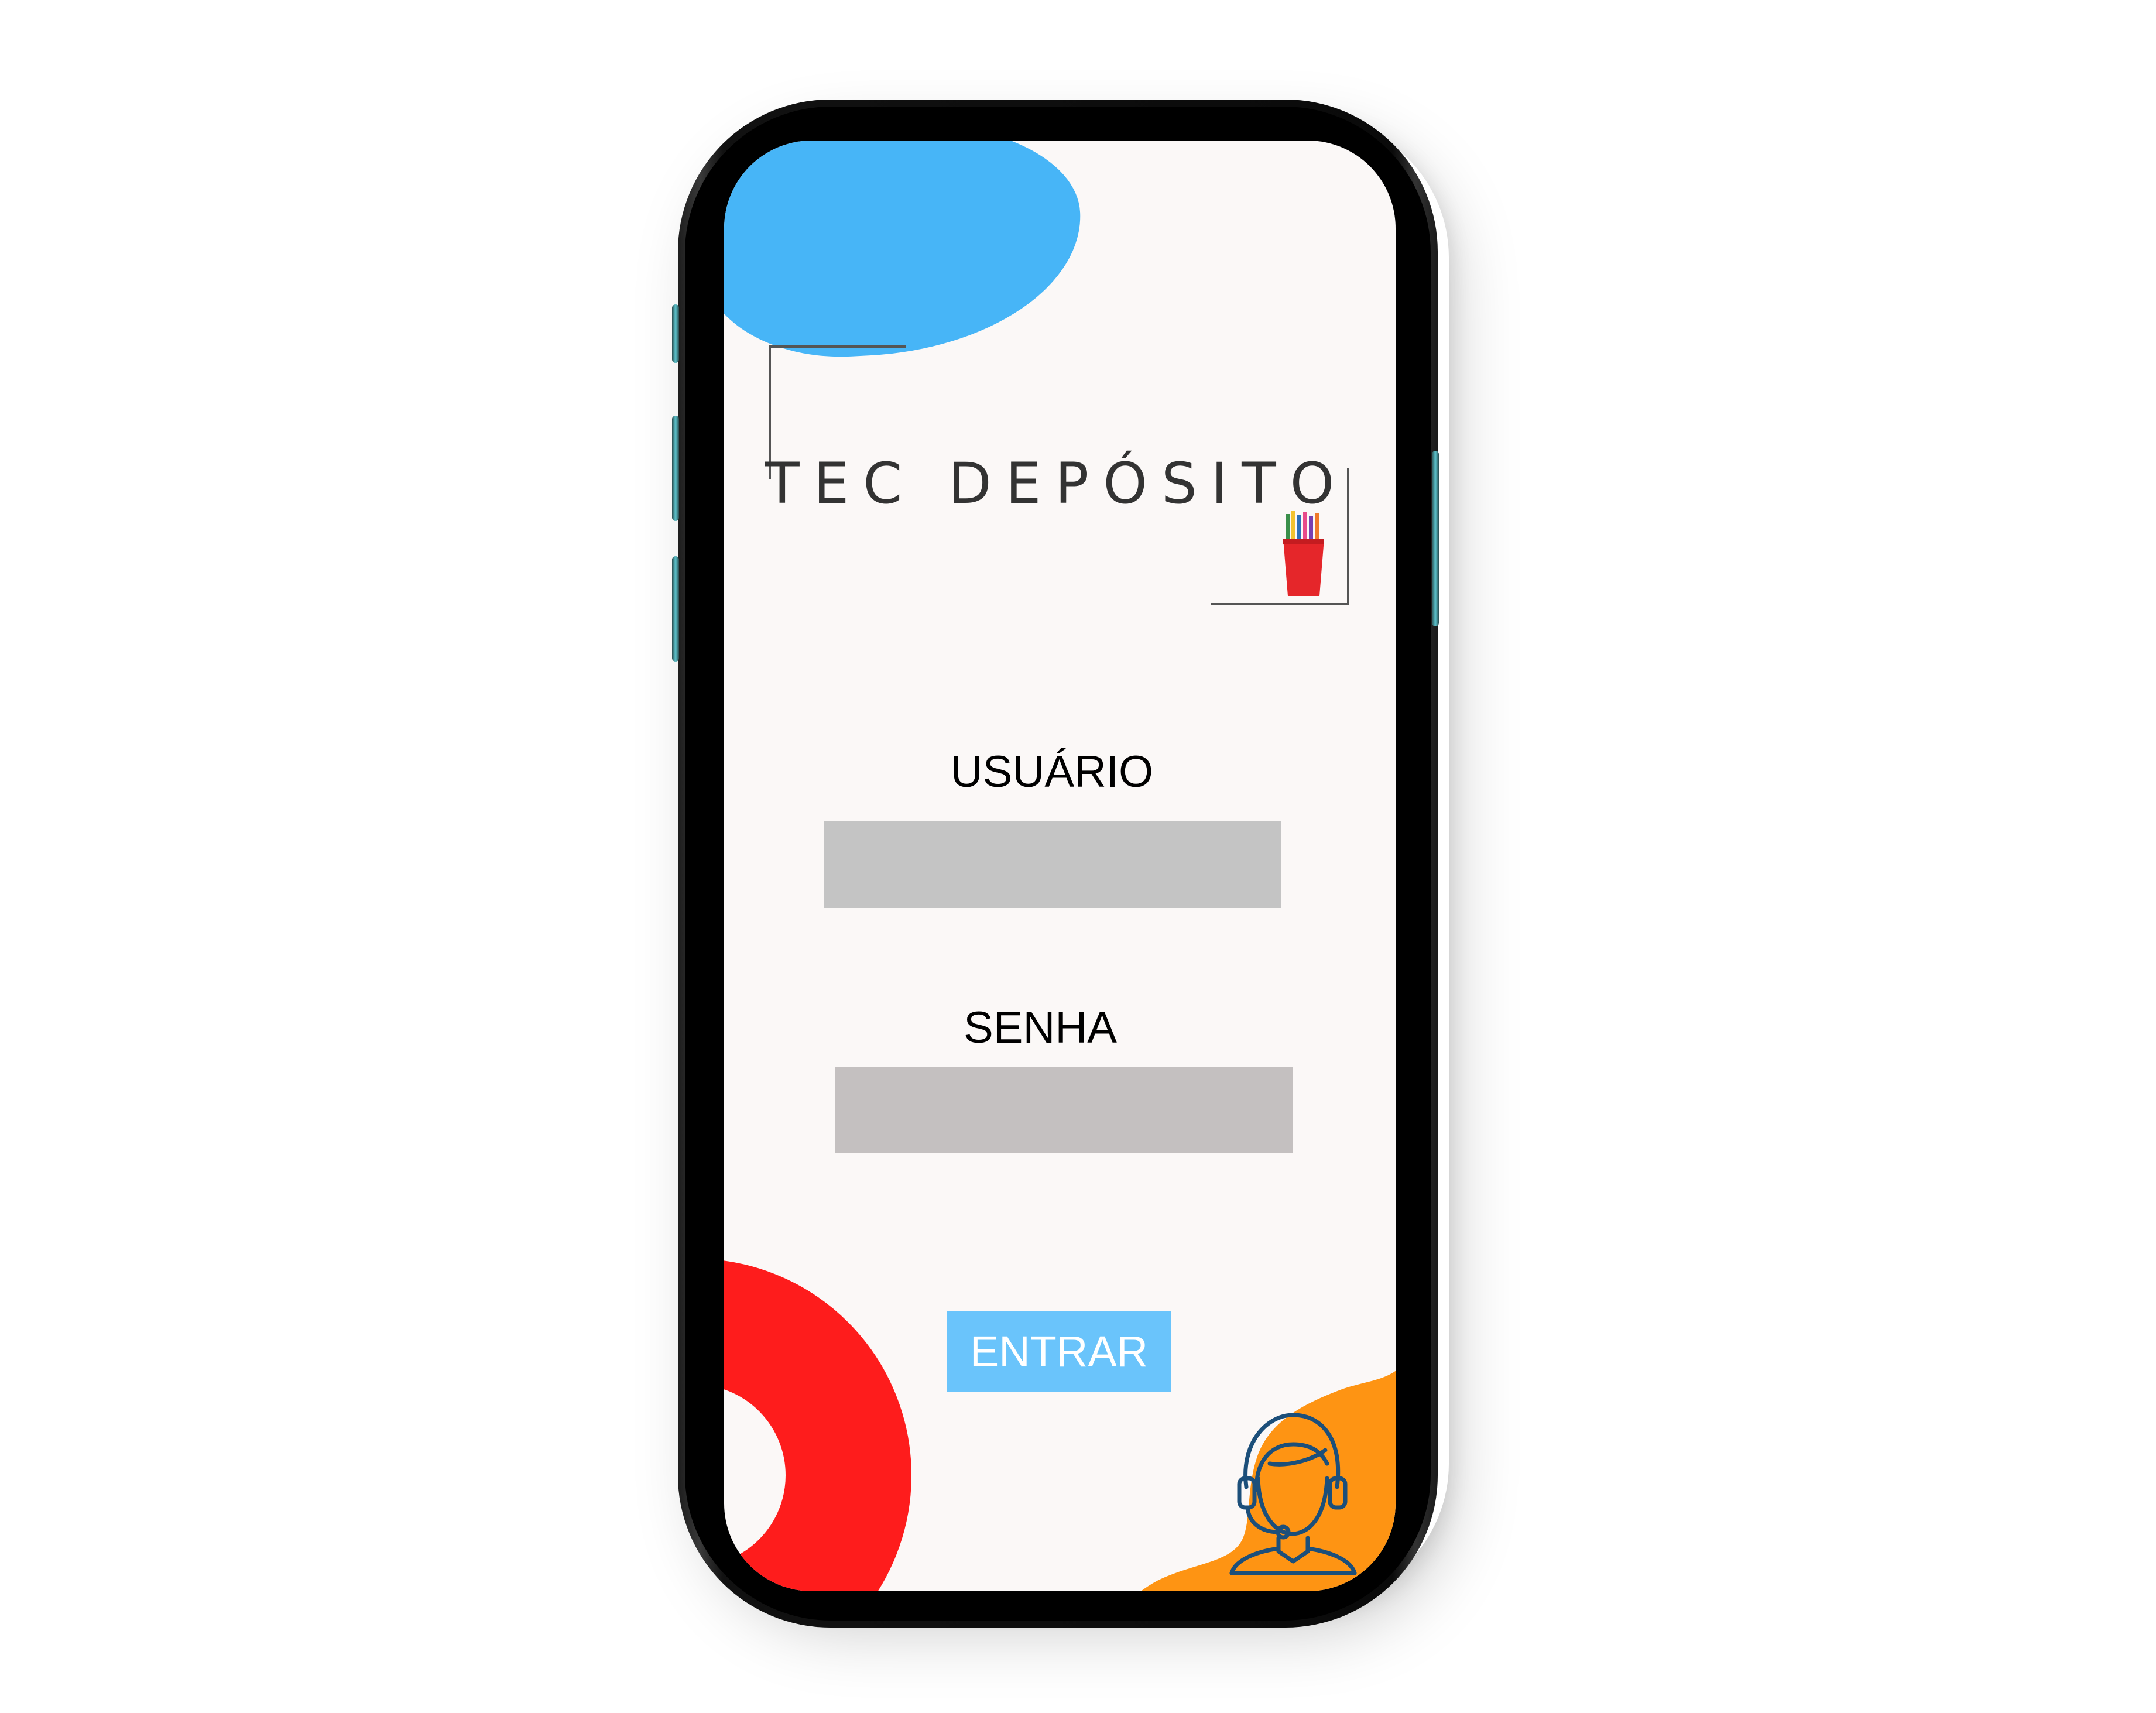 The image size is (2156, 1713). What do you see at coordinates (1053, 864) in the screenshot?
I see `user-input` at bounding box center [1053, 864].